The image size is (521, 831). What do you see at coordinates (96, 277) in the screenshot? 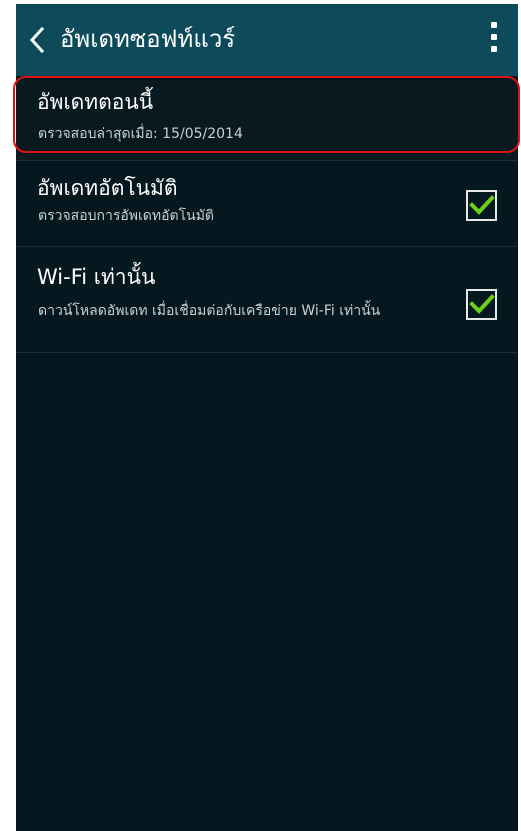
I see `wifi-only-title: Wi-Fi เท่านั้น` at bounding box center [96, 277].